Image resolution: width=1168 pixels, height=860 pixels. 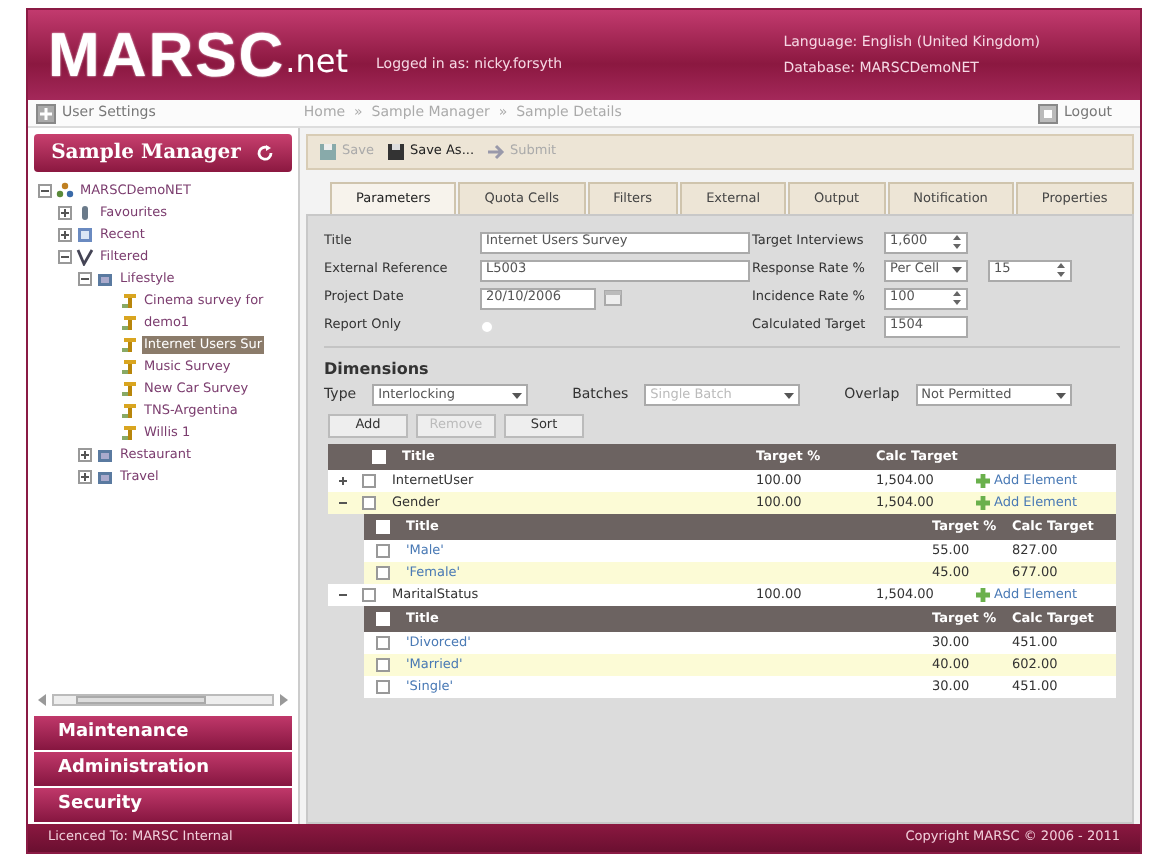 I want to click on scroll-right-icon, so click(x=284, y=700).